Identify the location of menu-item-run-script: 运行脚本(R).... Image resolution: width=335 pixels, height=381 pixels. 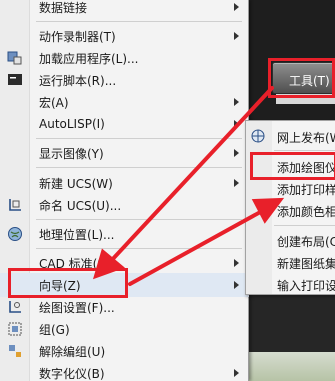
(124, 80).